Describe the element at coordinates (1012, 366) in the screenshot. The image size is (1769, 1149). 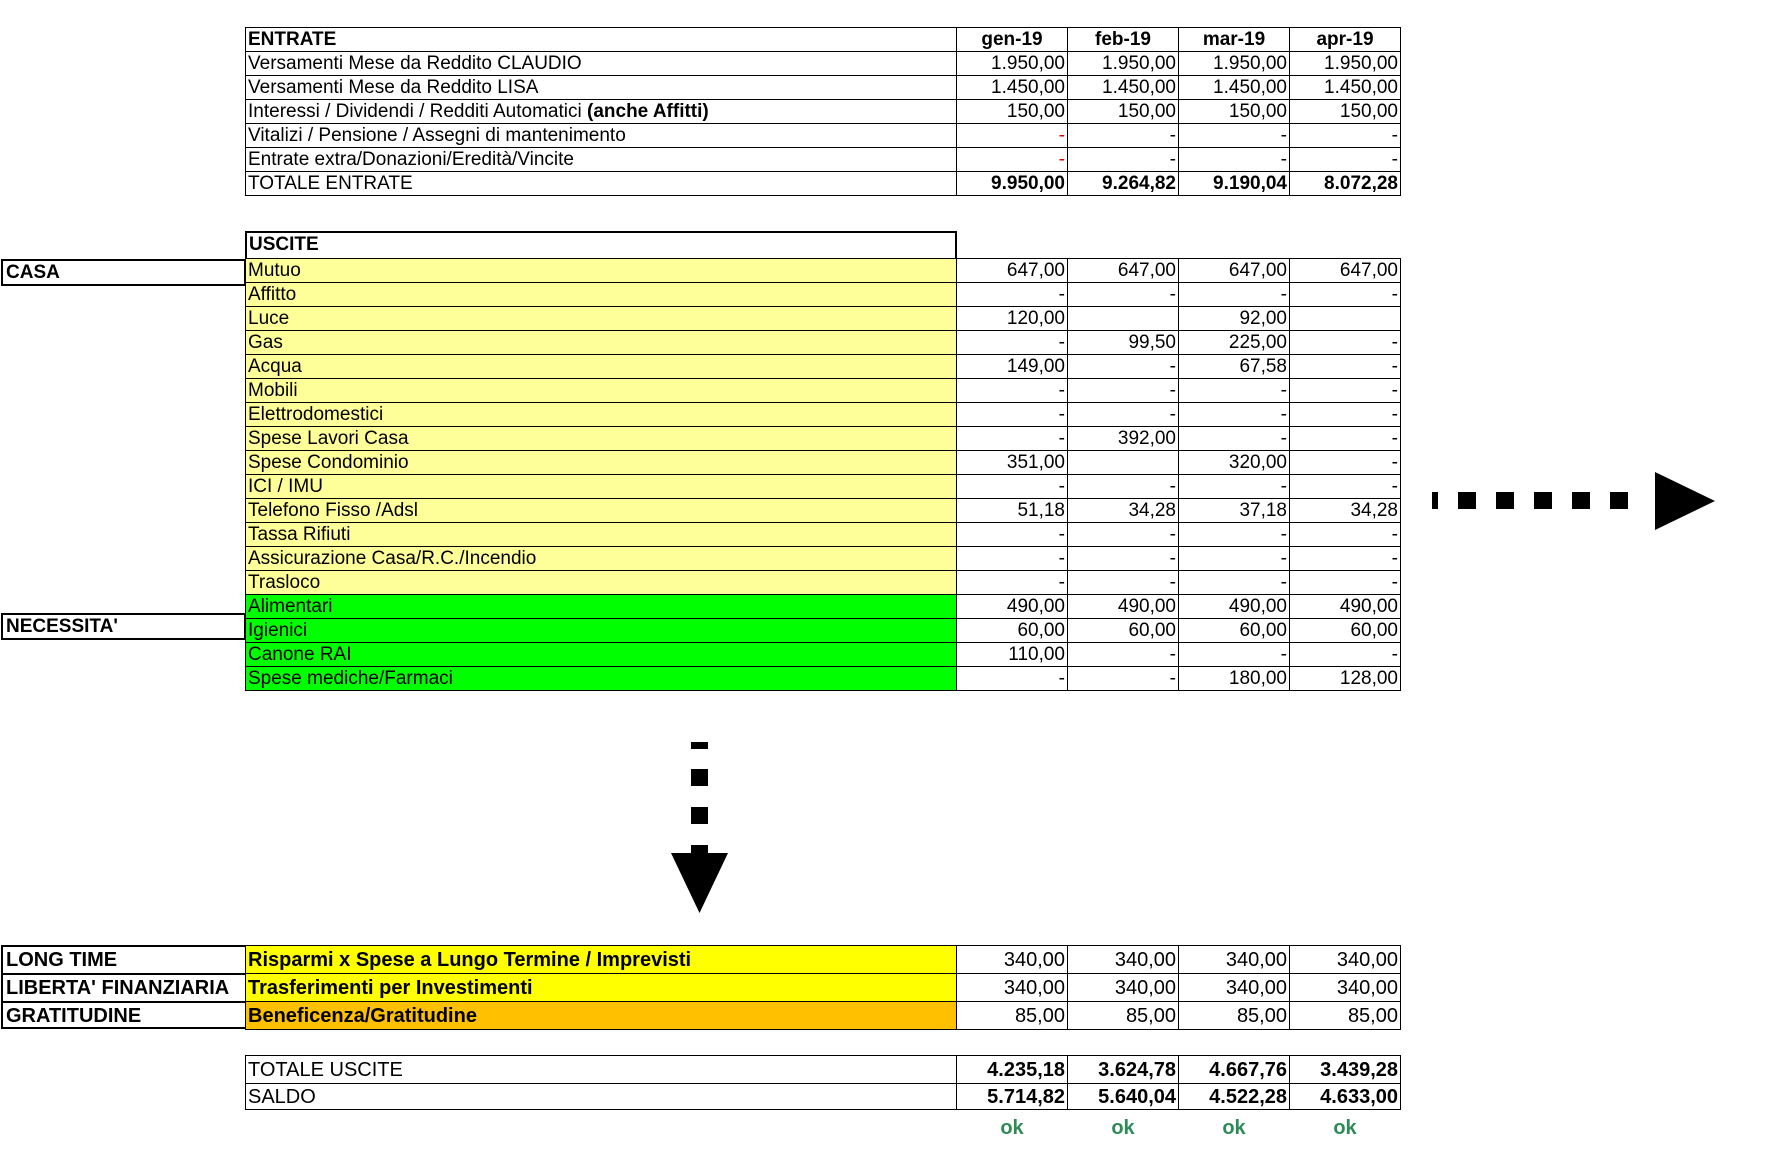
I see `cell-value: 149,00` at that location.